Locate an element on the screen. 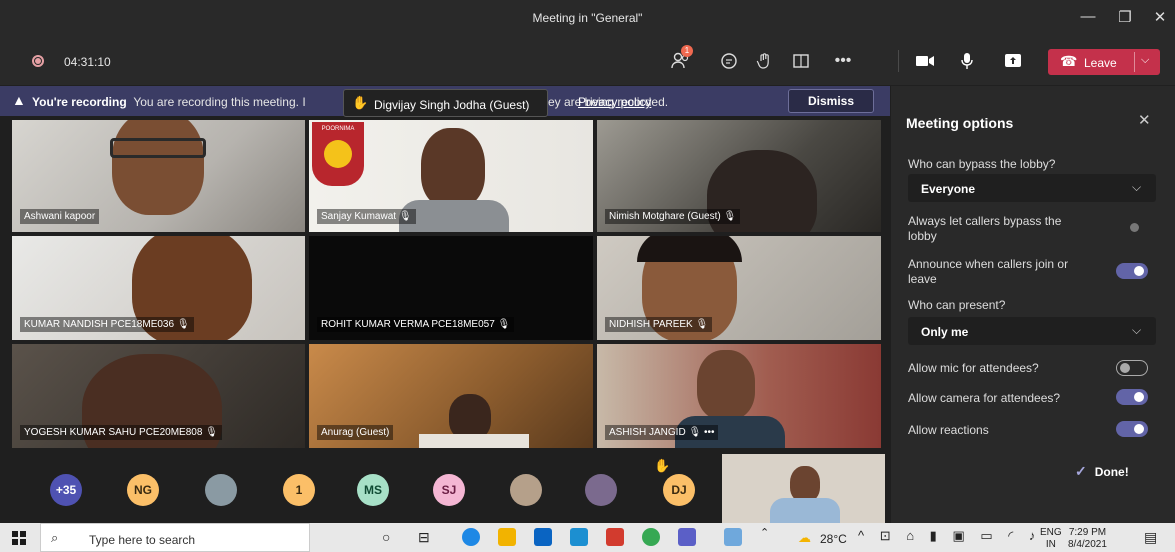 This screenshot has width=1175, height=552. rooms-button is located at coordinates (801, 61).